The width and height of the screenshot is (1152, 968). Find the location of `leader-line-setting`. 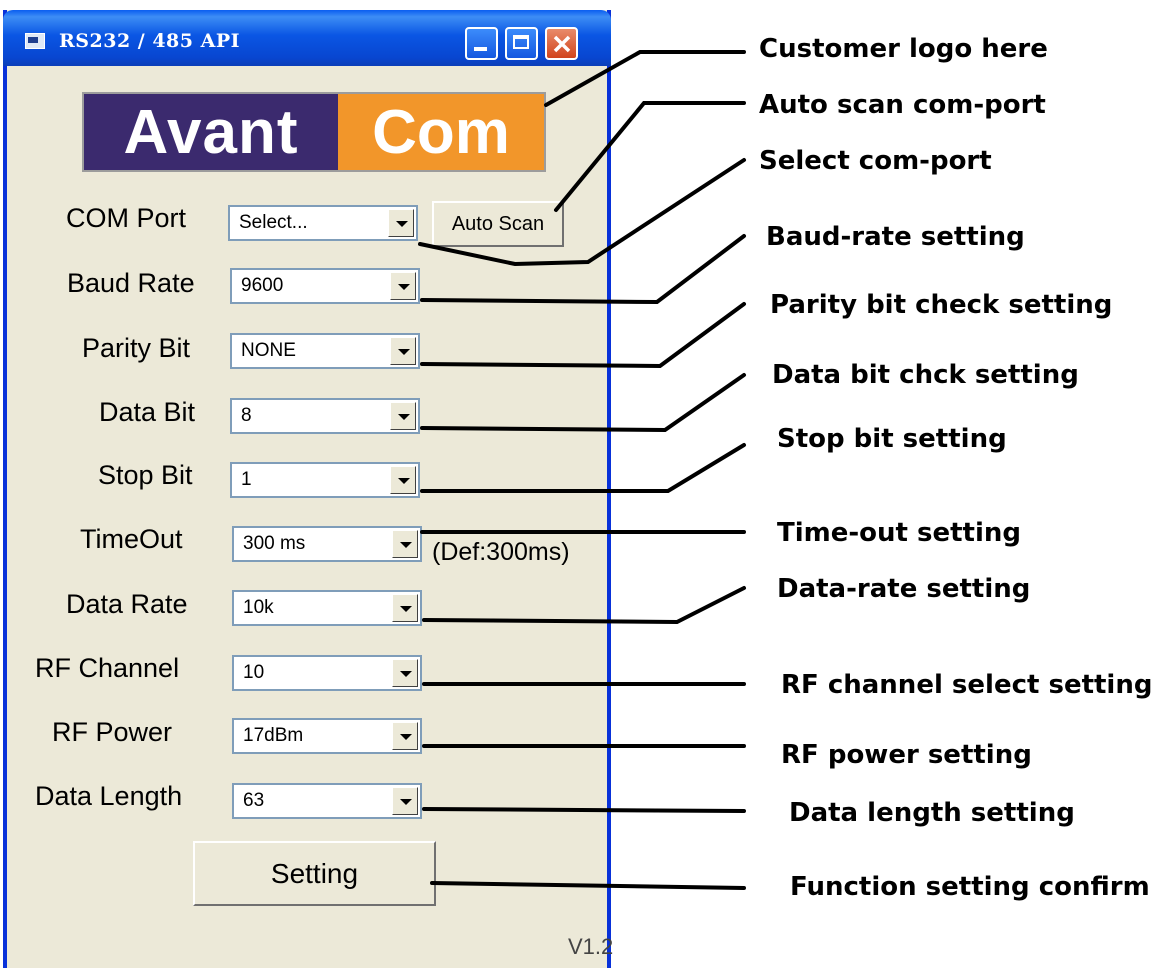

leader-line-setting is located at coordinates (588, 885).